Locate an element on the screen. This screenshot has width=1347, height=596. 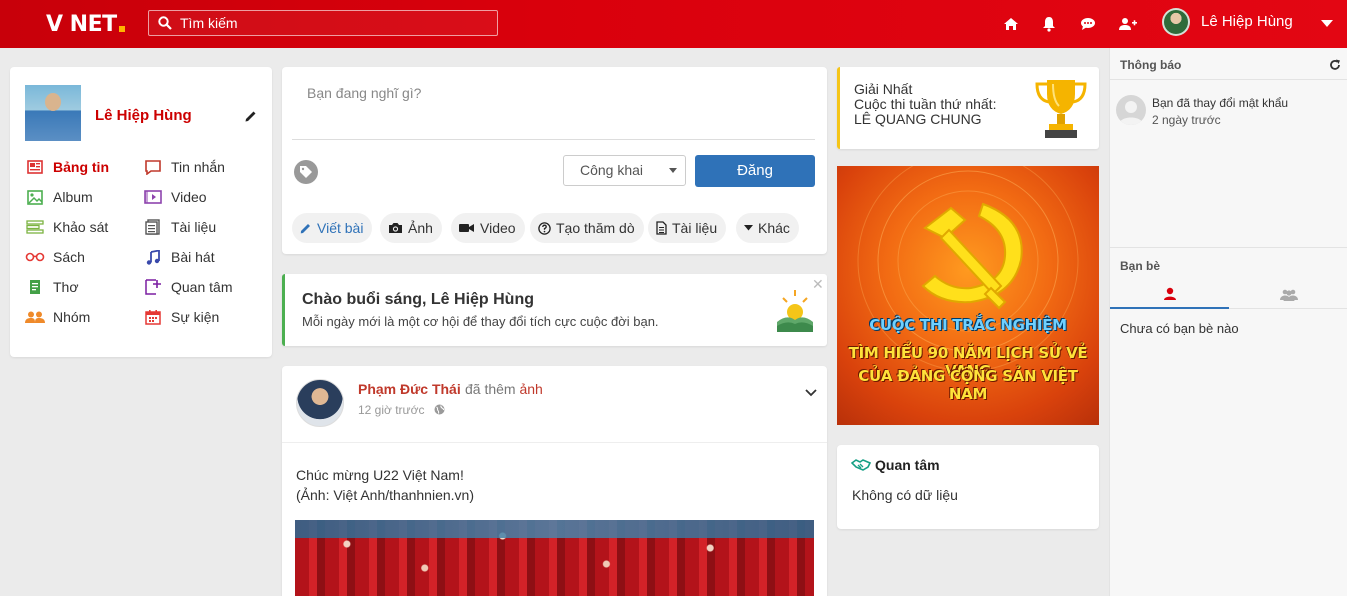
post-time-label: 12 giờ trước is located at coordinates (391, 410).